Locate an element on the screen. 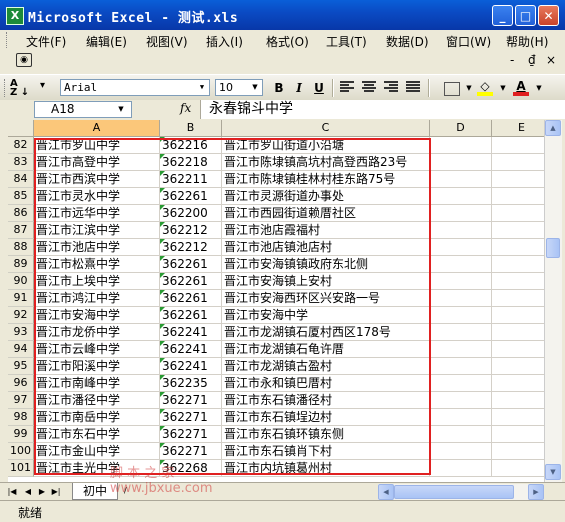 This screenshot has width=565, height=522. menu-format: 格式(O) is located at coordinates (287, 41).